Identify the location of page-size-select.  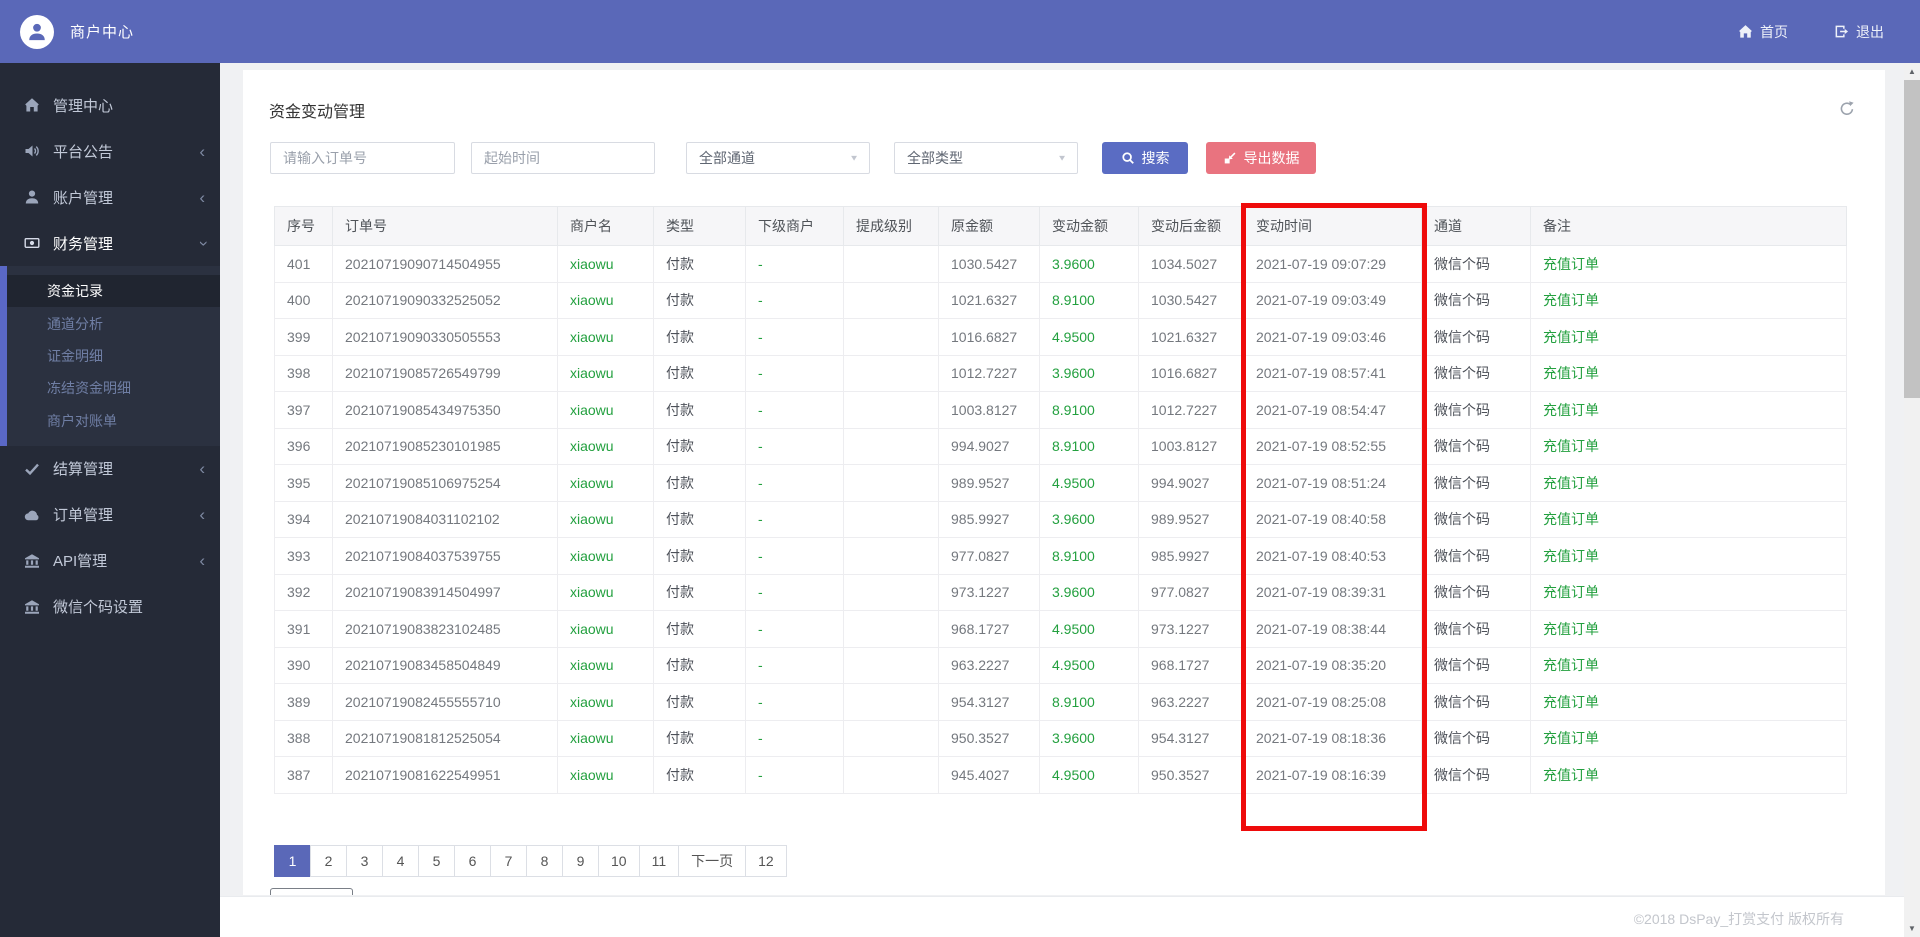
(311, 891).